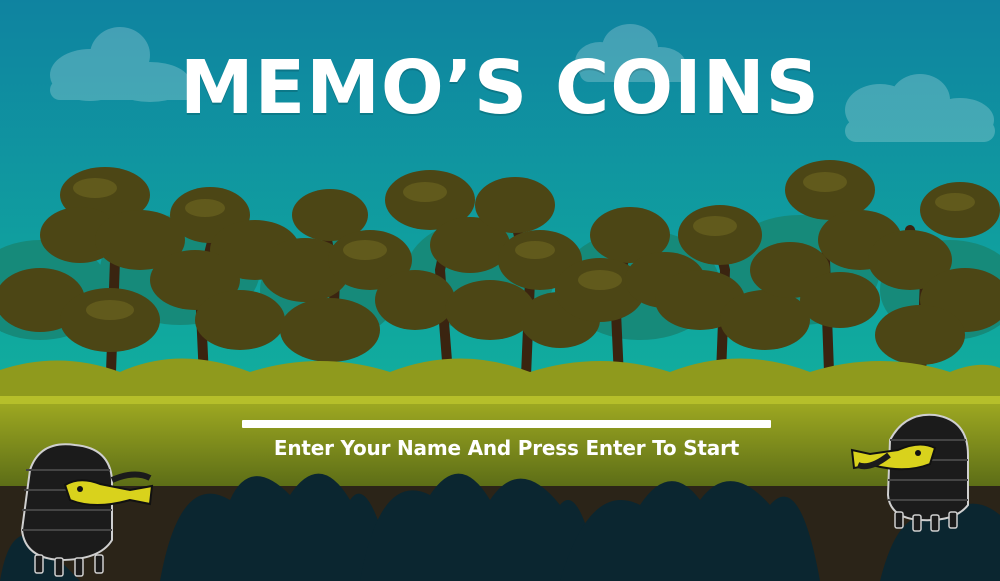  Describe the element at coordinates (506, 424) in the screenshot. I see `player-name-input` at that location.